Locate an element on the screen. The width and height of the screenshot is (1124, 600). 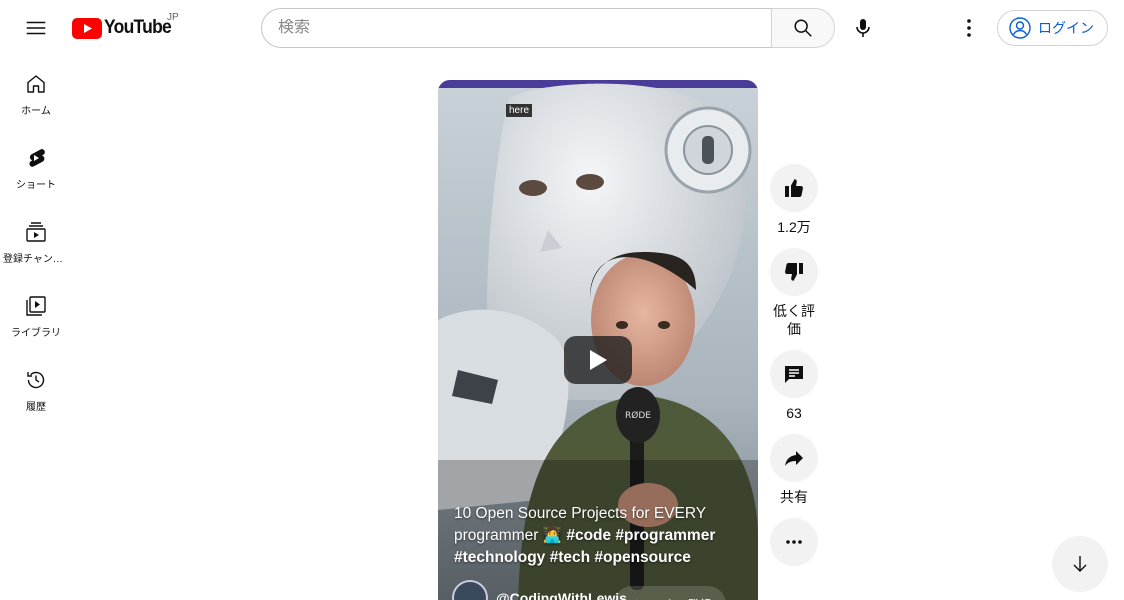
thumbs-down-icon is located at coordinates (794, 272).